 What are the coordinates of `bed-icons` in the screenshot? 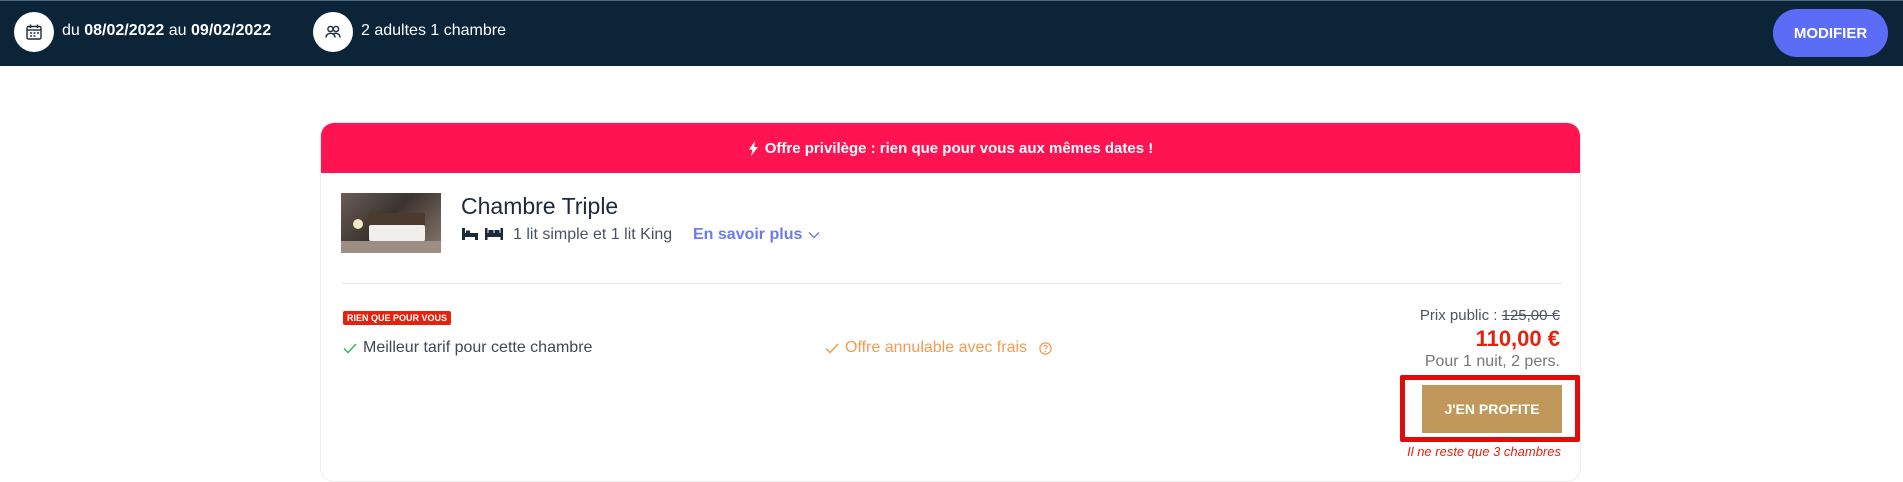 It's located at (482, 234).